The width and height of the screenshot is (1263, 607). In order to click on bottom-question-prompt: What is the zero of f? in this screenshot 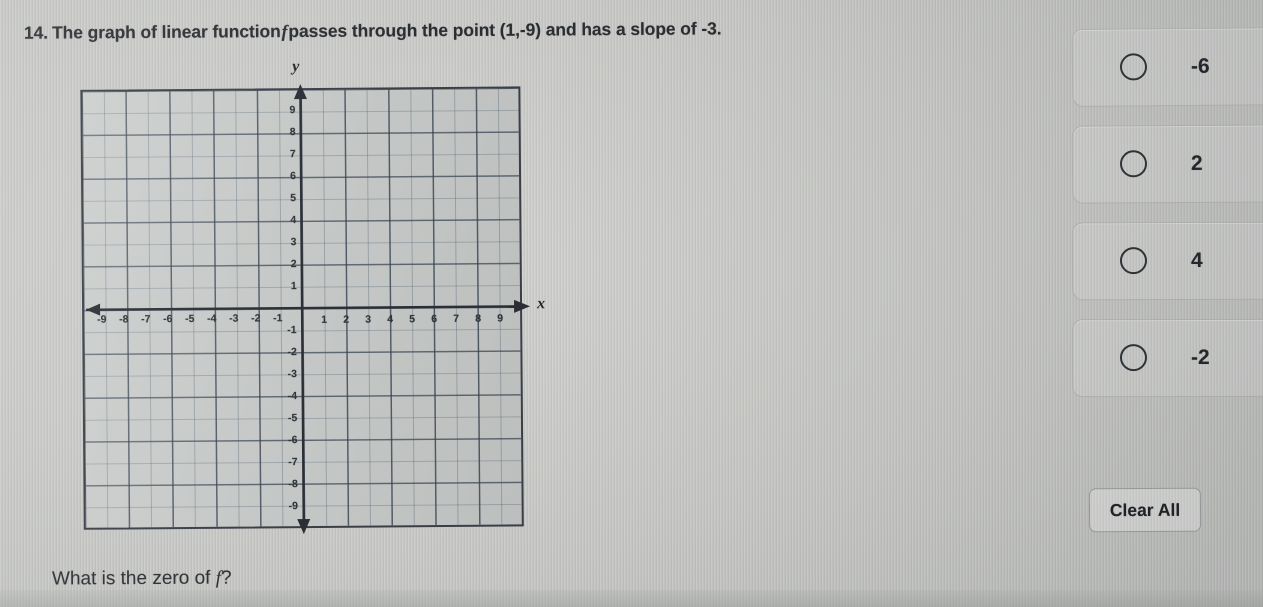, I will do `click(142, 579)`.